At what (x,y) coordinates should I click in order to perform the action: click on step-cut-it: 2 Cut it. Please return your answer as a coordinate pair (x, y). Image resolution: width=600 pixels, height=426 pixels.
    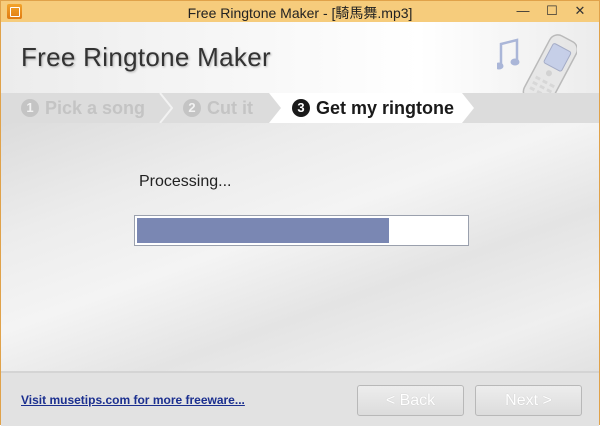
    Looking at the image, I should click on (218, 108).